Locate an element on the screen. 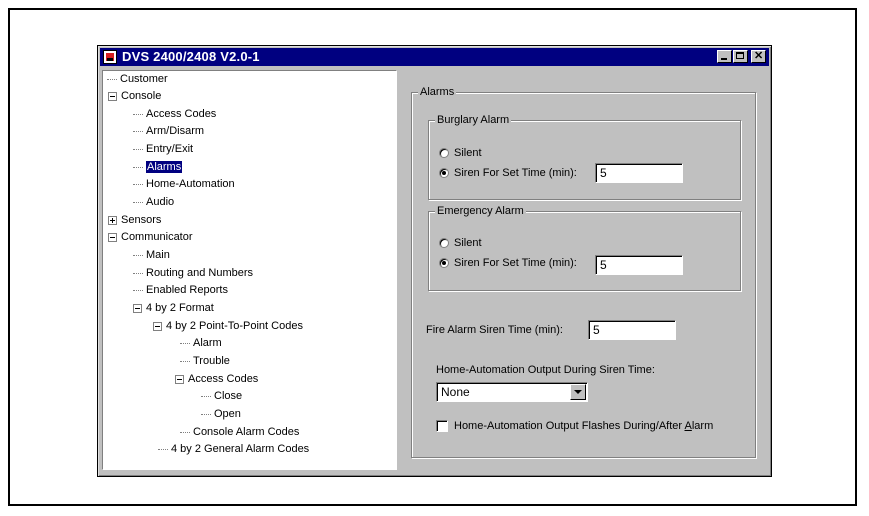 This screenshot has height=516, width=869. window-controls is located at coordinates (741, 56).